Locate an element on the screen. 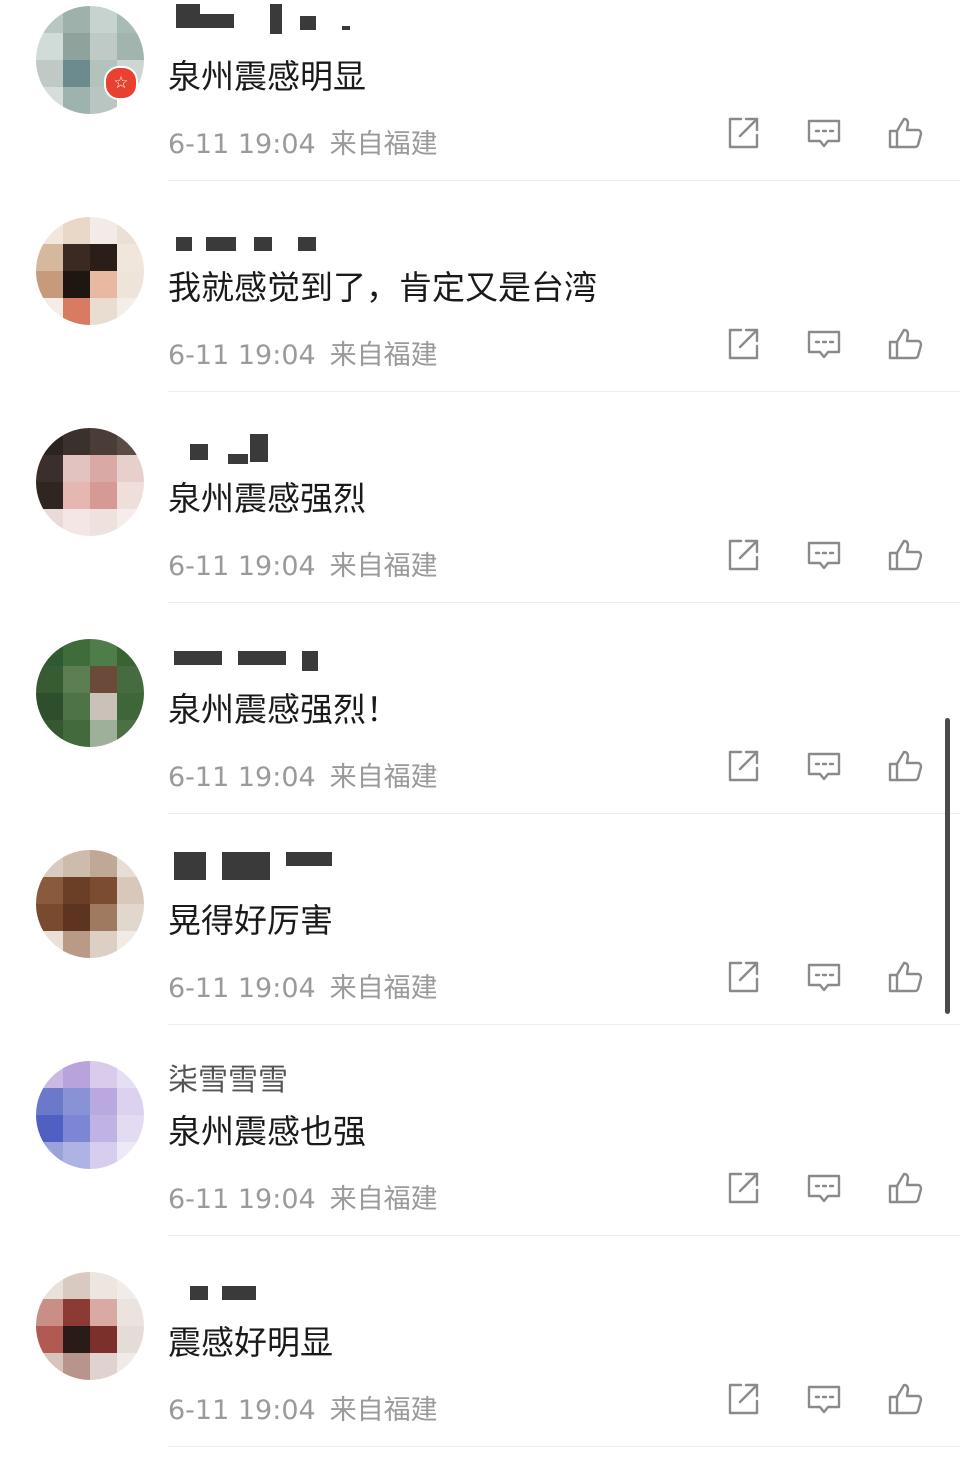 The width and height of the screenshot is (960, 1477). comment-item: ☆ 泉州震感明显 6-11 19:04 来自福建 is located at coordinates (480, 105).